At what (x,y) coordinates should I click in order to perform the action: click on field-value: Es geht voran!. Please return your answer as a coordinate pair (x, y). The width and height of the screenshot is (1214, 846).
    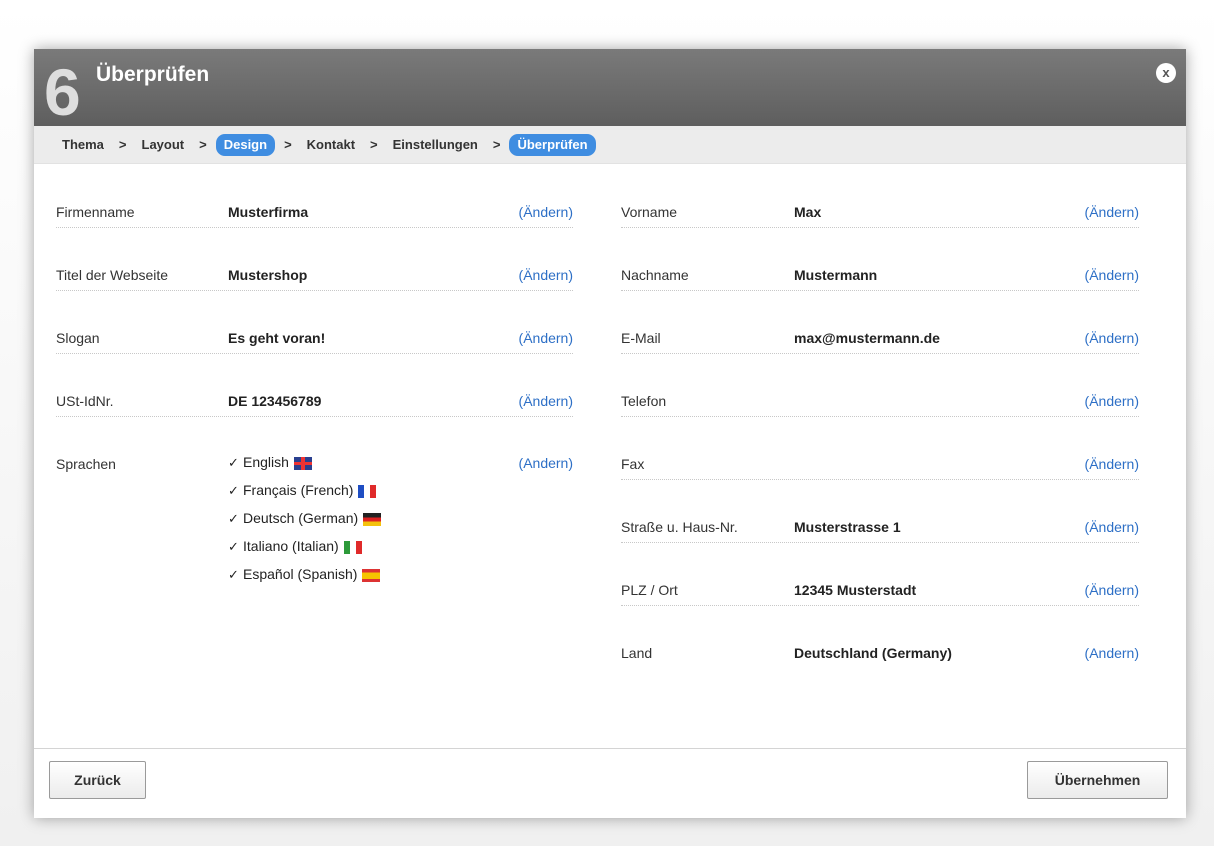
    Looking at the image, I should click on (277, 338).